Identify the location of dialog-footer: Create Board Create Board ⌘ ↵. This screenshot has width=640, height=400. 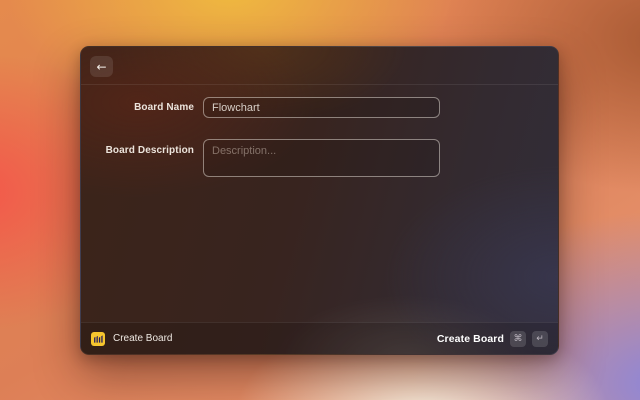
(319, 338).